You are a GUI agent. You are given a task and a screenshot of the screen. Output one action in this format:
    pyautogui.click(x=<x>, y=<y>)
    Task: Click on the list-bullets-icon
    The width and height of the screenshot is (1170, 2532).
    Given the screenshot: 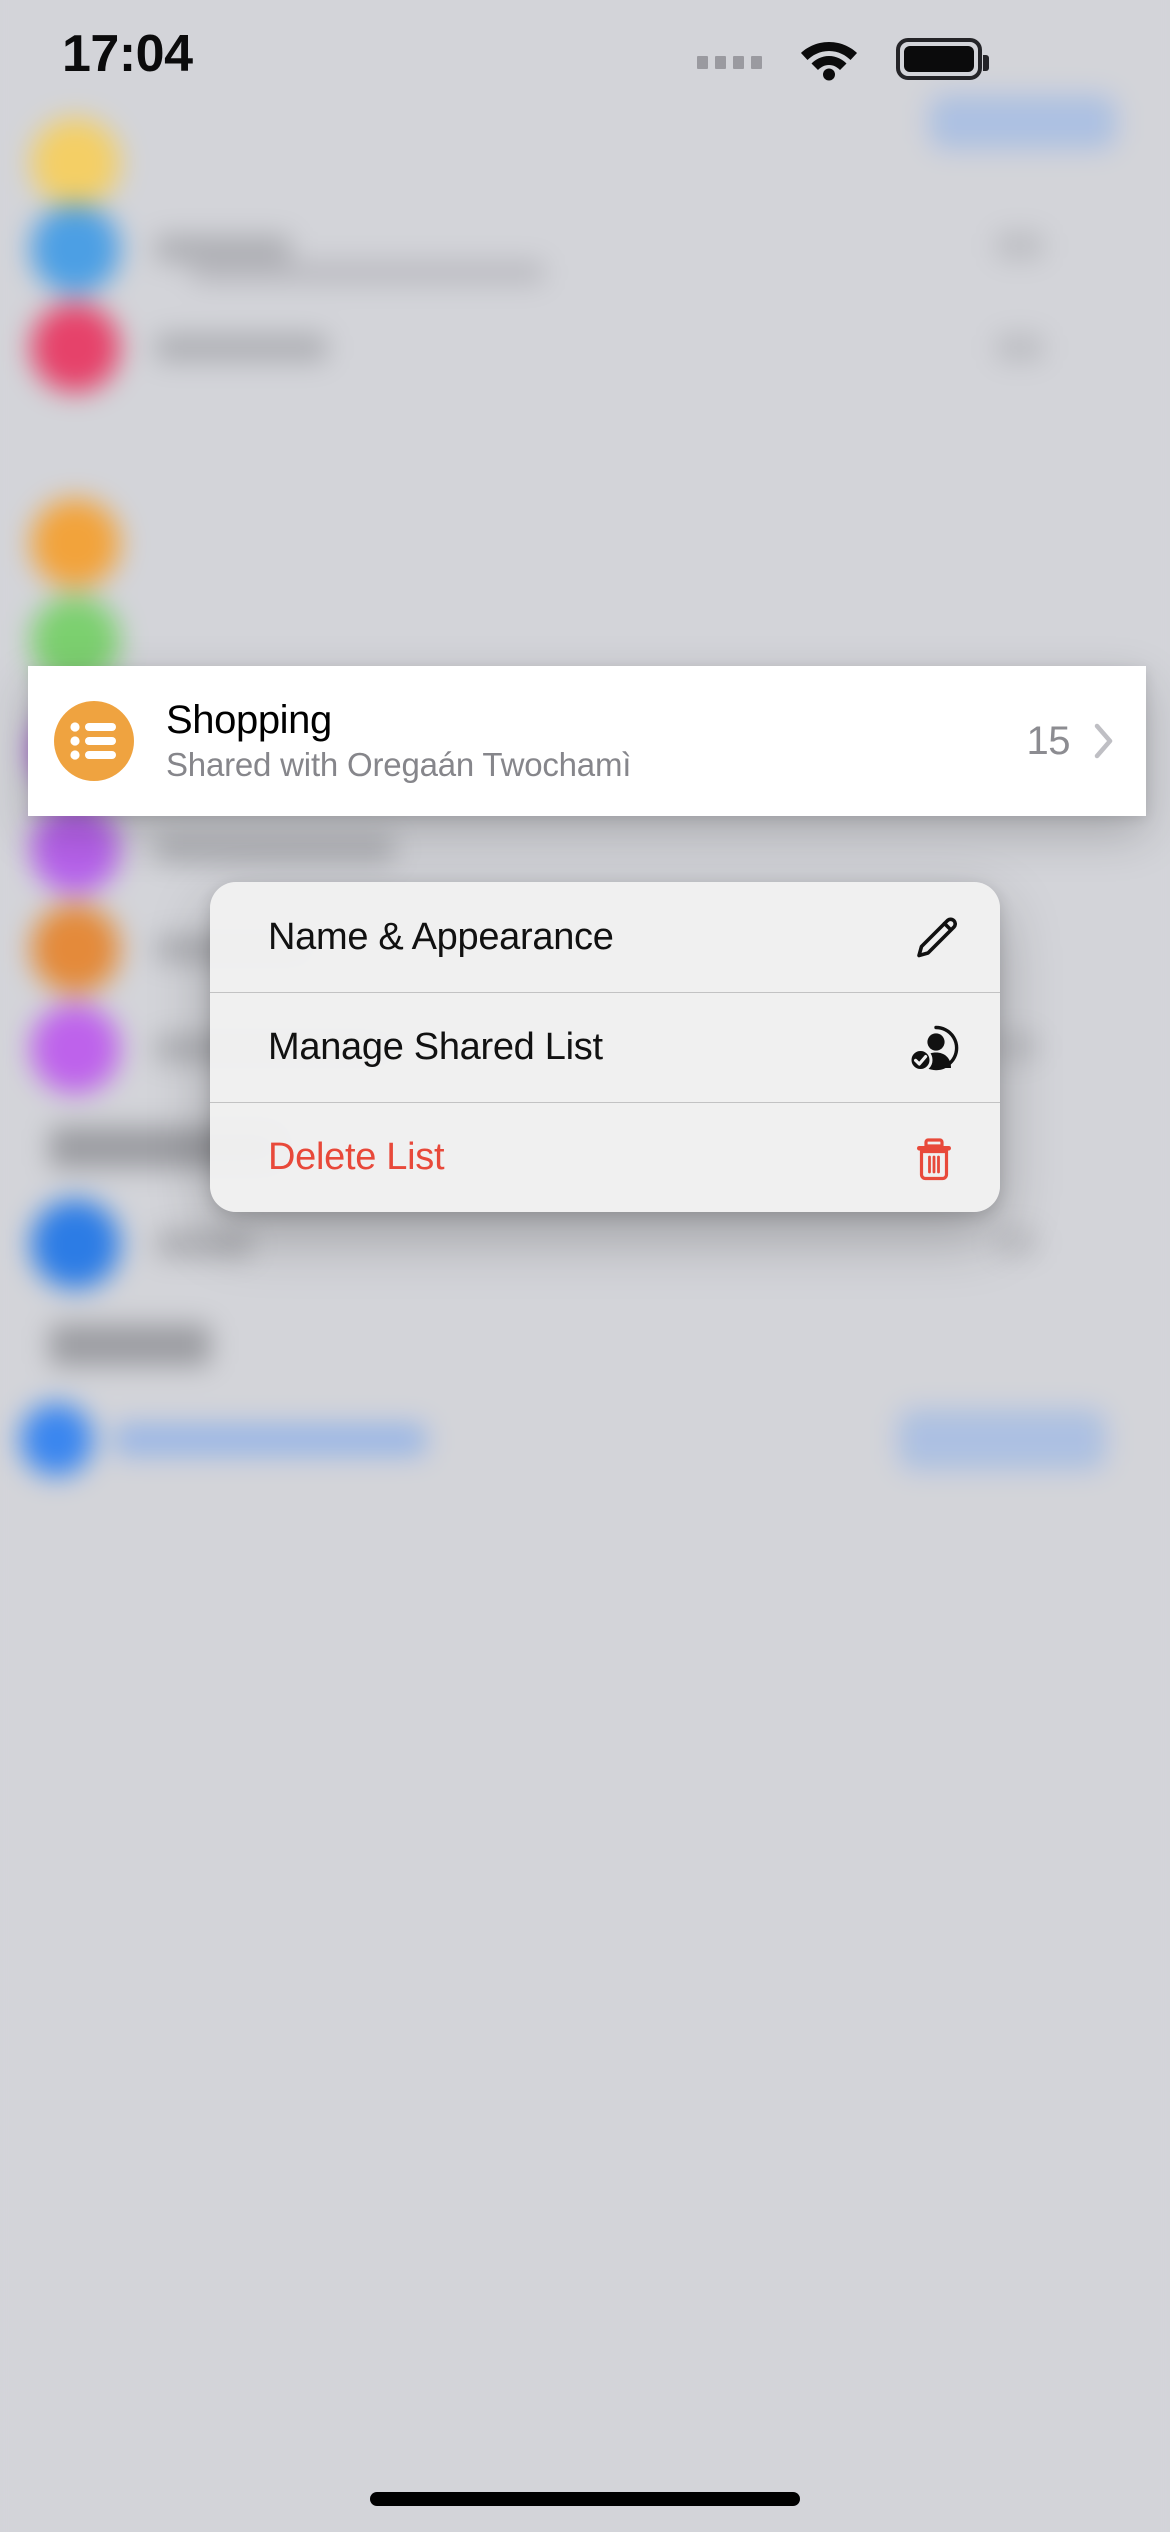 What is the action you would take?
    pyautogui.click(x=94, y=741)
    